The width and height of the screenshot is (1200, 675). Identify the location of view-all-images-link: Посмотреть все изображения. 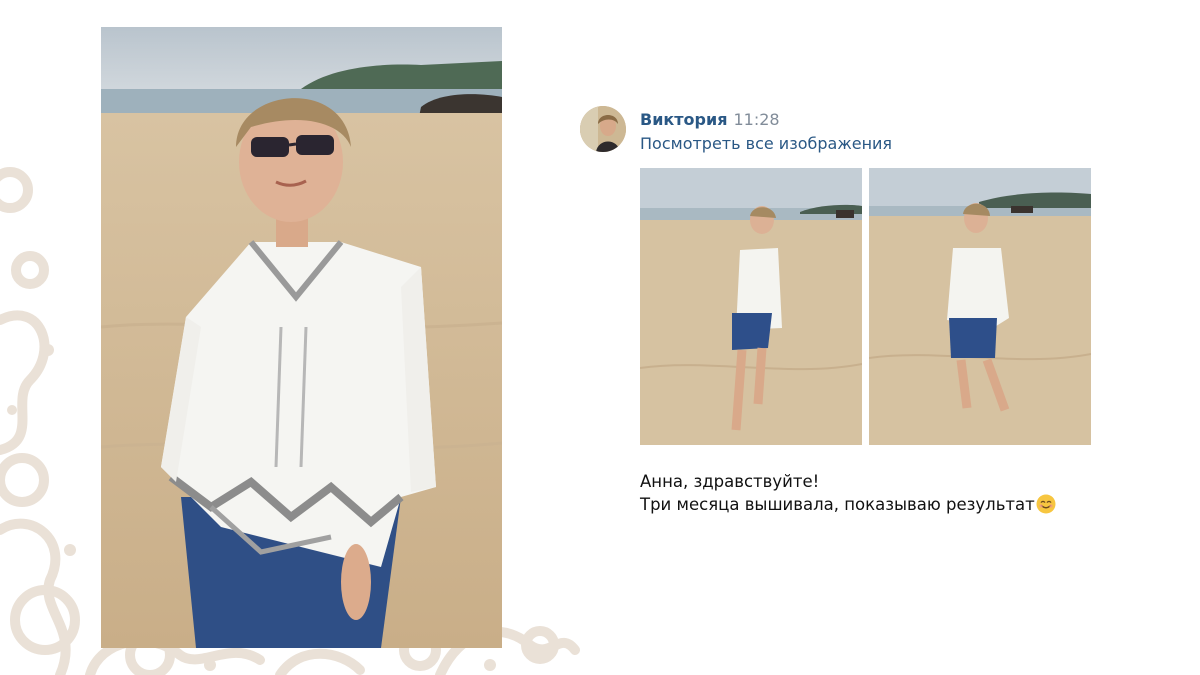
(766, 144).